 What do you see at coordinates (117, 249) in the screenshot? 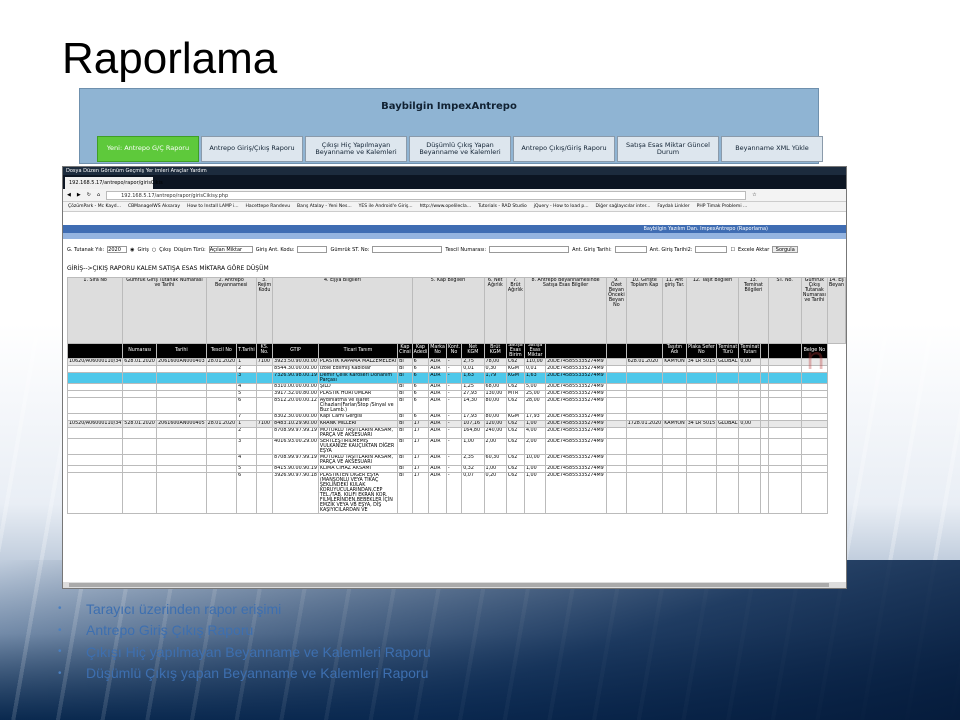
I see `year-select: 2020` at bounding box center [117, 249].